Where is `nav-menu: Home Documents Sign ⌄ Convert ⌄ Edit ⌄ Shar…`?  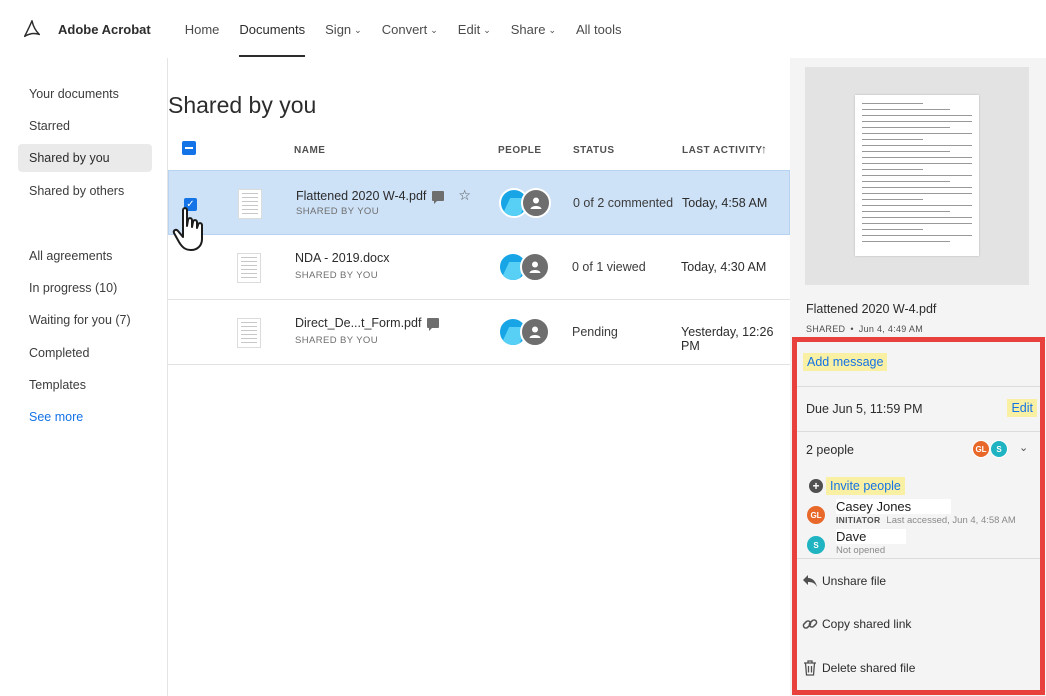 nav-menu: Home Documents Sign ⌄ Convert ⌄ Edit ⌄ Shar… is located at coordinates (403, 29).